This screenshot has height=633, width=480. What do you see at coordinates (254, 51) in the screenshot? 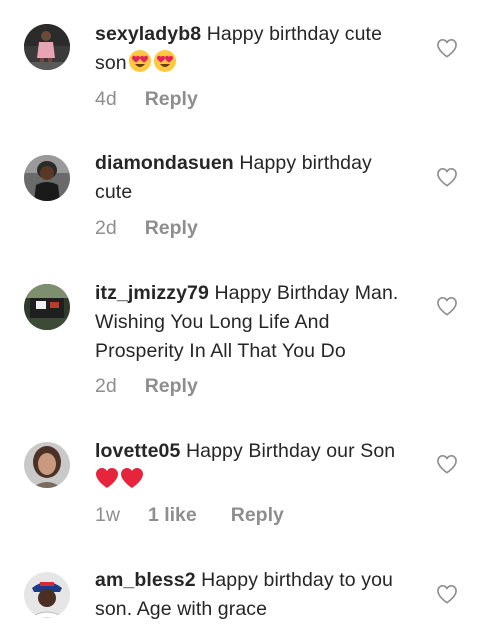
I see `comment-text: sexyladyb8 Happy birthday cute son` at bounding box center [254, 51].